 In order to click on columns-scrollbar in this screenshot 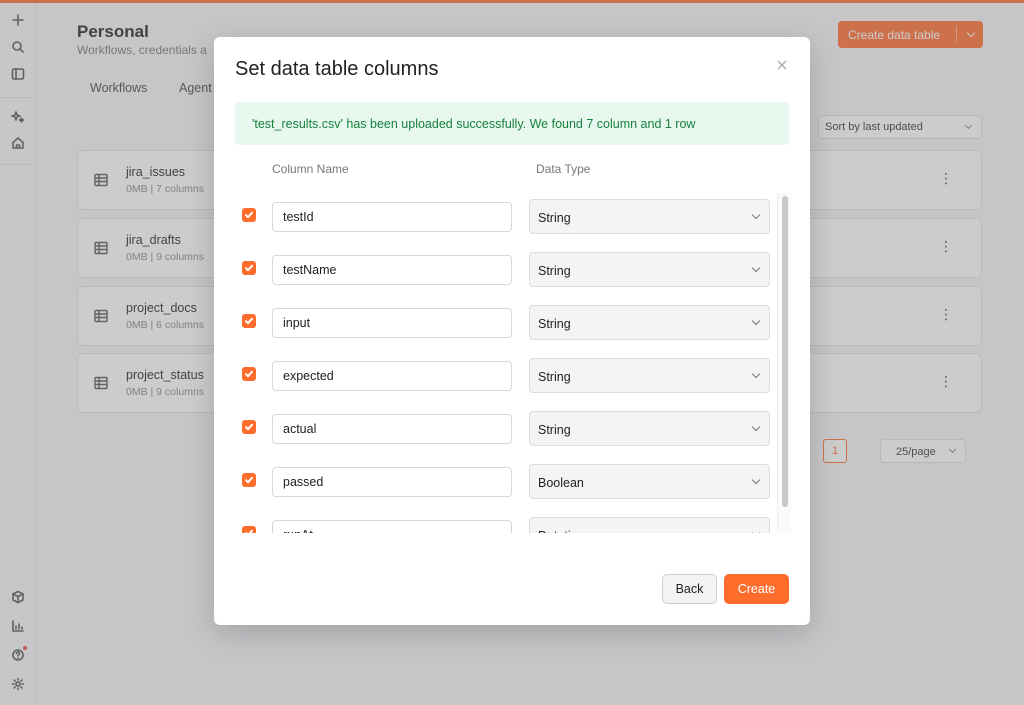, I will do `click(784, 363)`.